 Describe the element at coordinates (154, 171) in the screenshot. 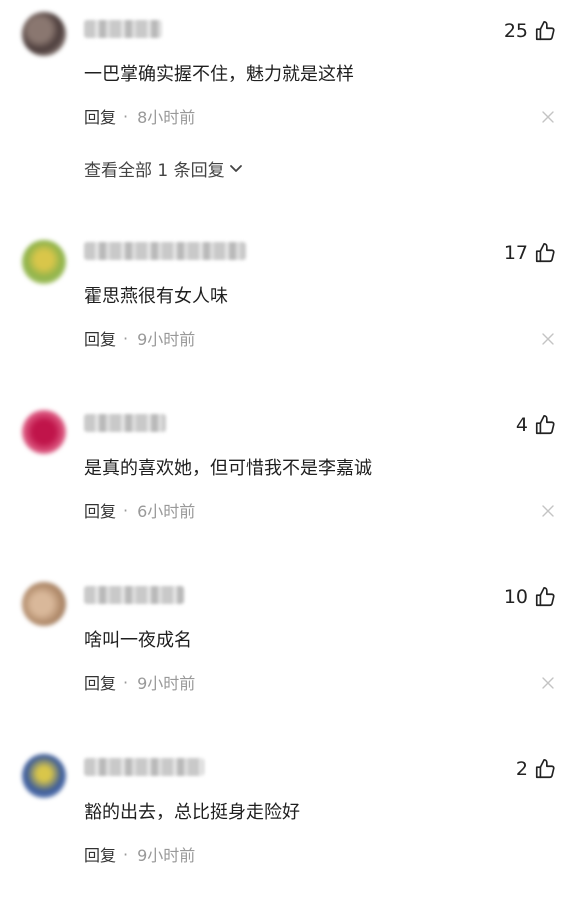

I see `view-replies-label: 查看全部 1 条回复` at that location.